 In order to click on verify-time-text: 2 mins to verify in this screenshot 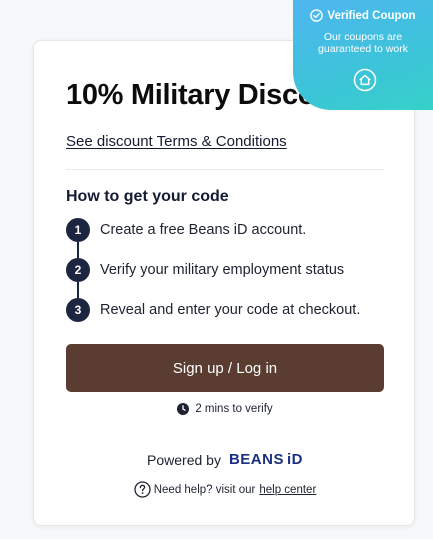, I will do `click(234, 409)`.